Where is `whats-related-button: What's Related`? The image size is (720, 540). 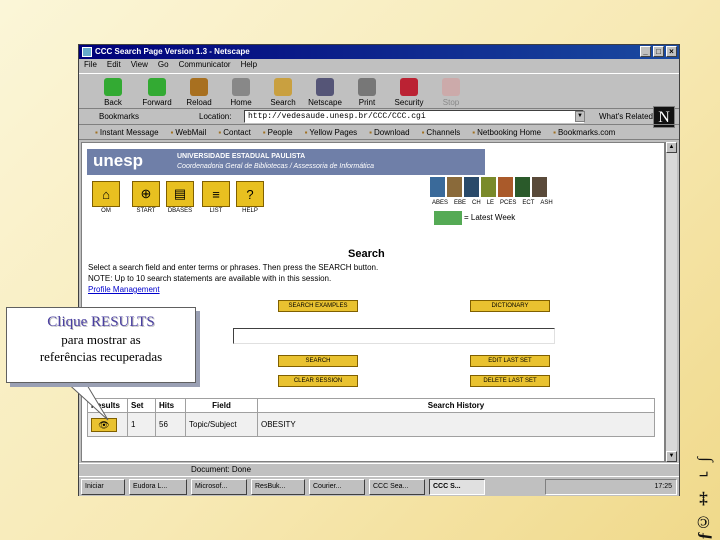 whats-related-button: What's Related is located at coordinates (626, 116).